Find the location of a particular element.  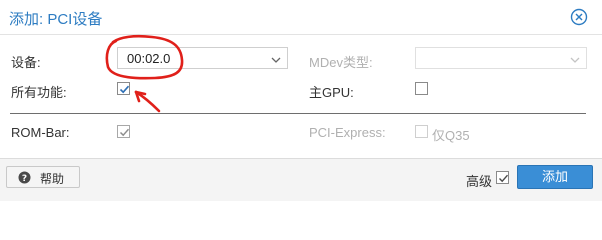

add-button: 添加 is located at coordinates (555, 177).